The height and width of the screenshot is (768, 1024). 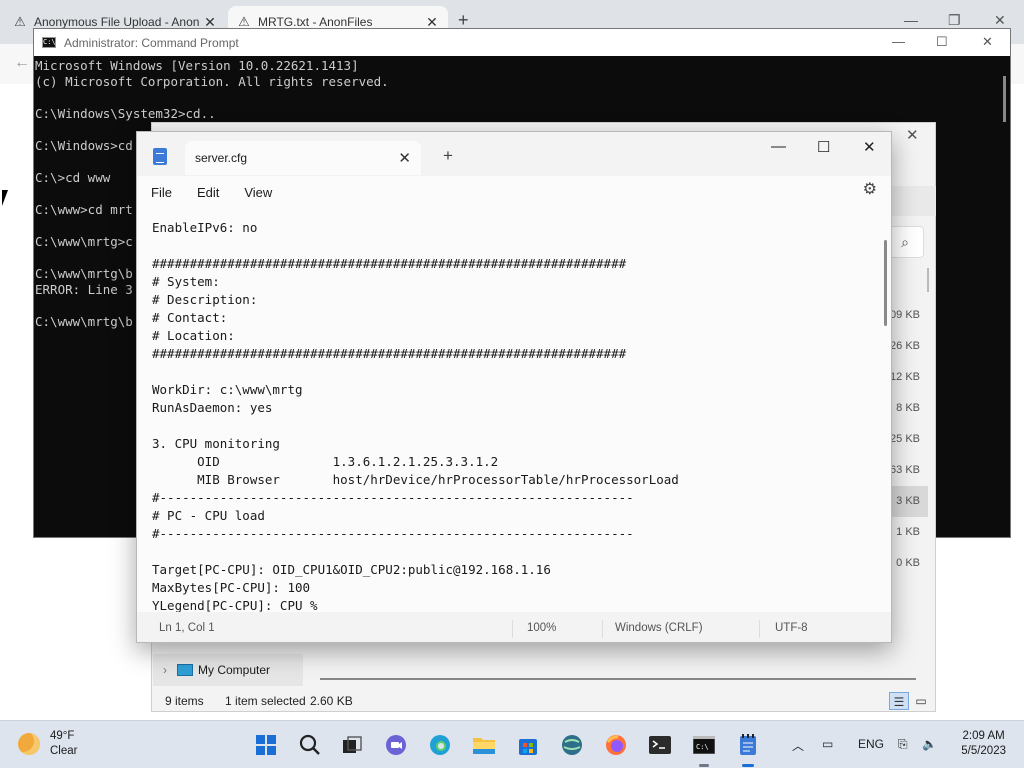 What do you see at coordinates (748, 749) in the screenshot?
I see `notepad-taskbar-icon` at bounding box center [748, 749].